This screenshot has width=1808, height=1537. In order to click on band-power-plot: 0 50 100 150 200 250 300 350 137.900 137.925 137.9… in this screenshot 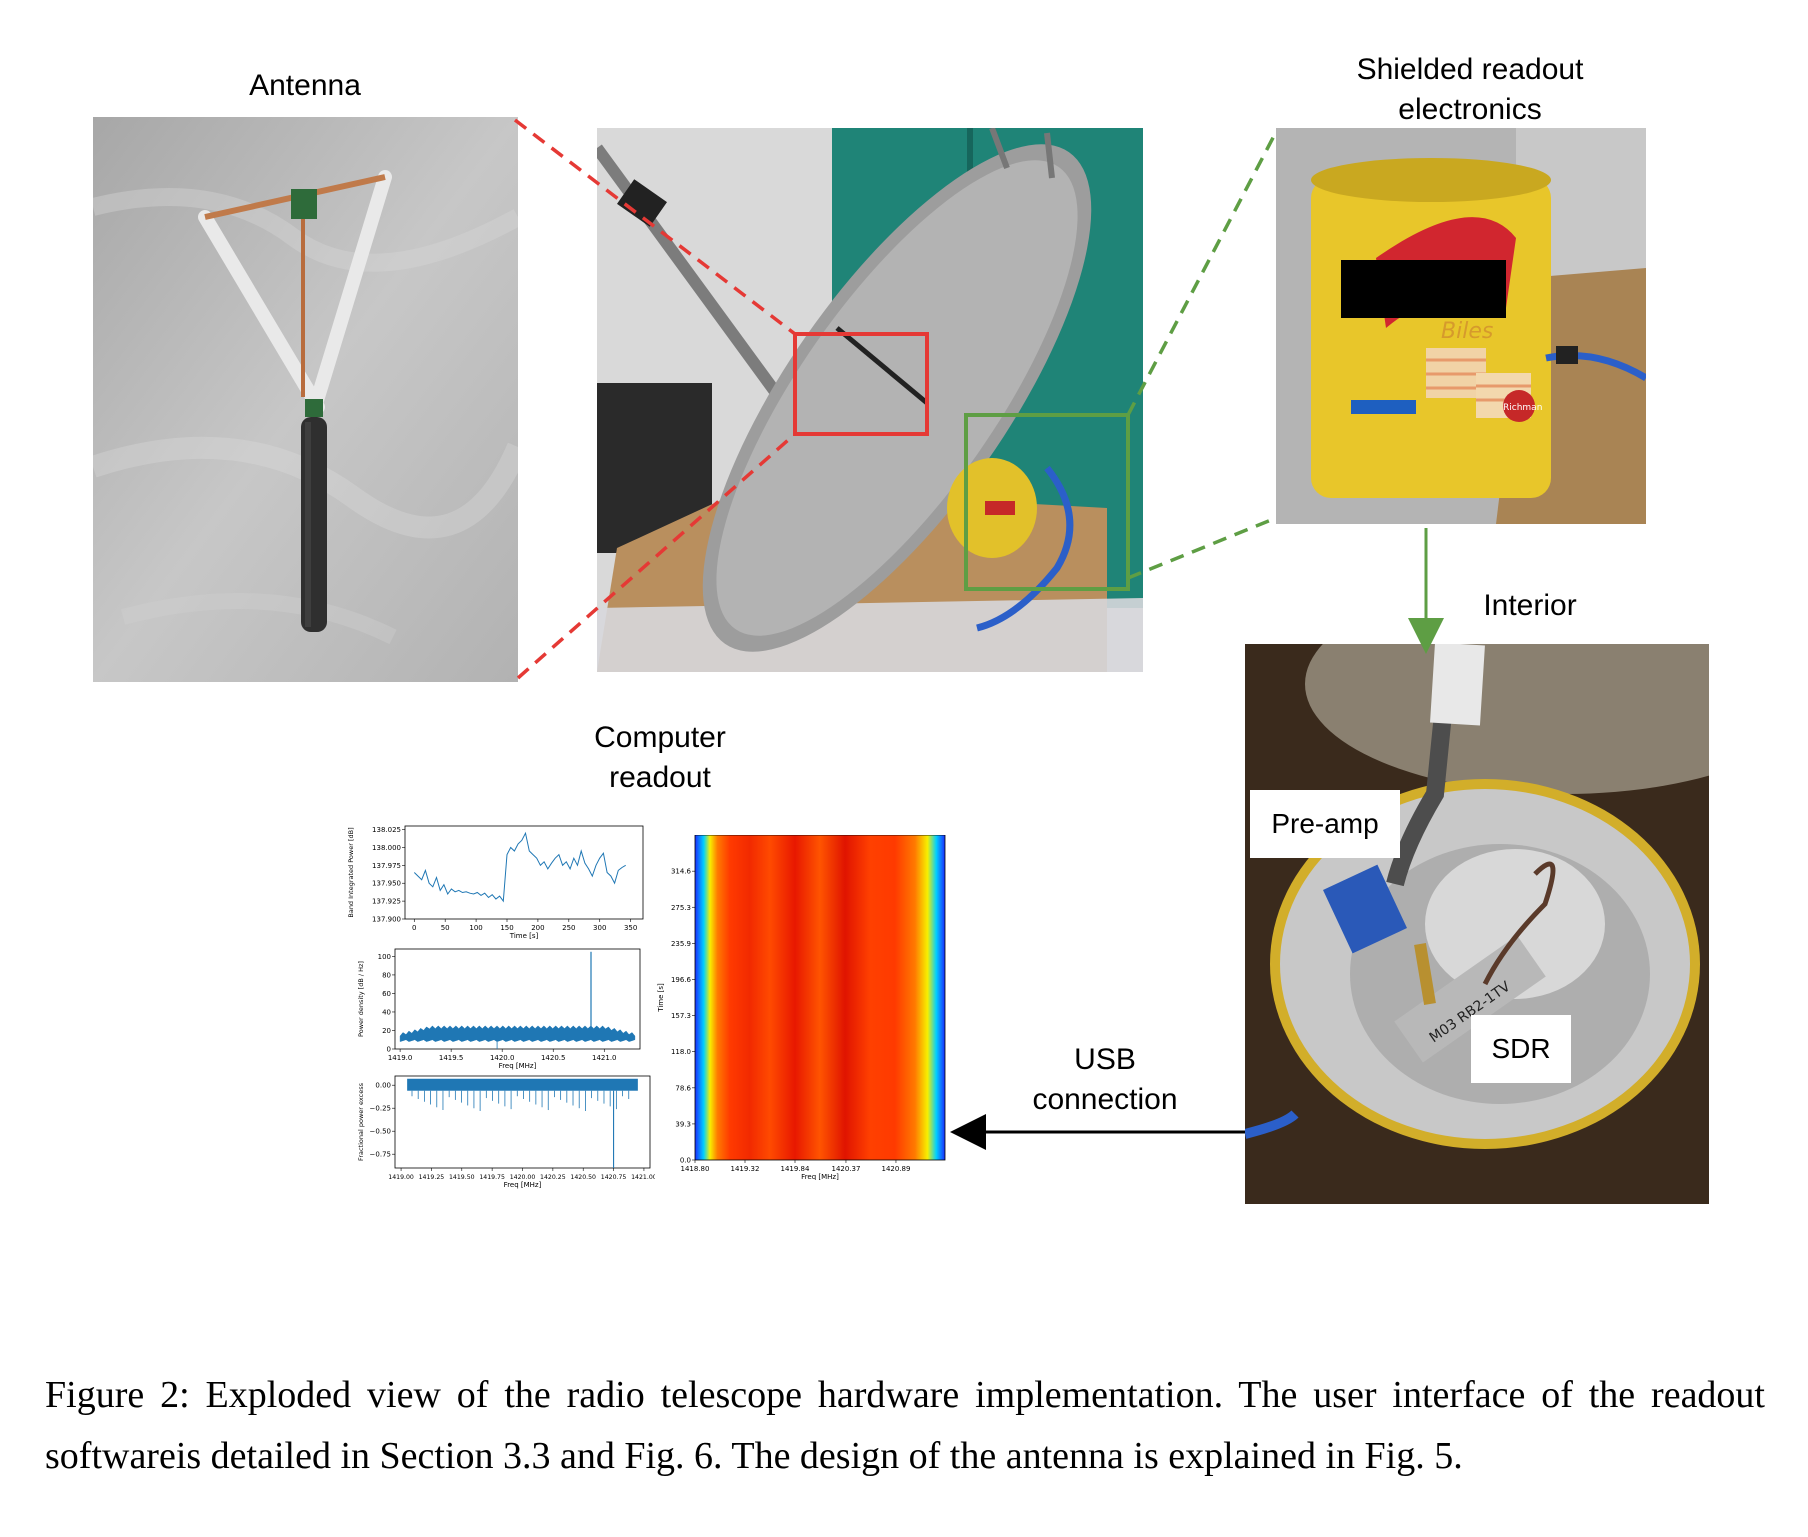, I will do `click(495, 882)`.